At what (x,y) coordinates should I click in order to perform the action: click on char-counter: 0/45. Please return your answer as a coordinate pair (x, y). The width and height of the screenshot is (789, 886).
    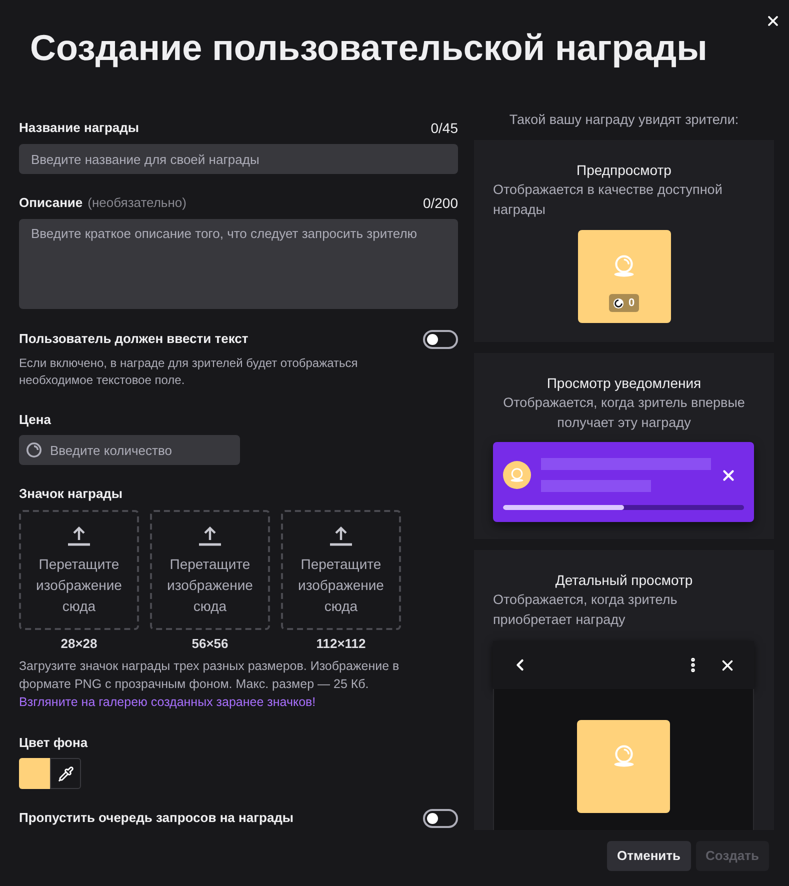
    Looking at the image, I should click on (444, 128).